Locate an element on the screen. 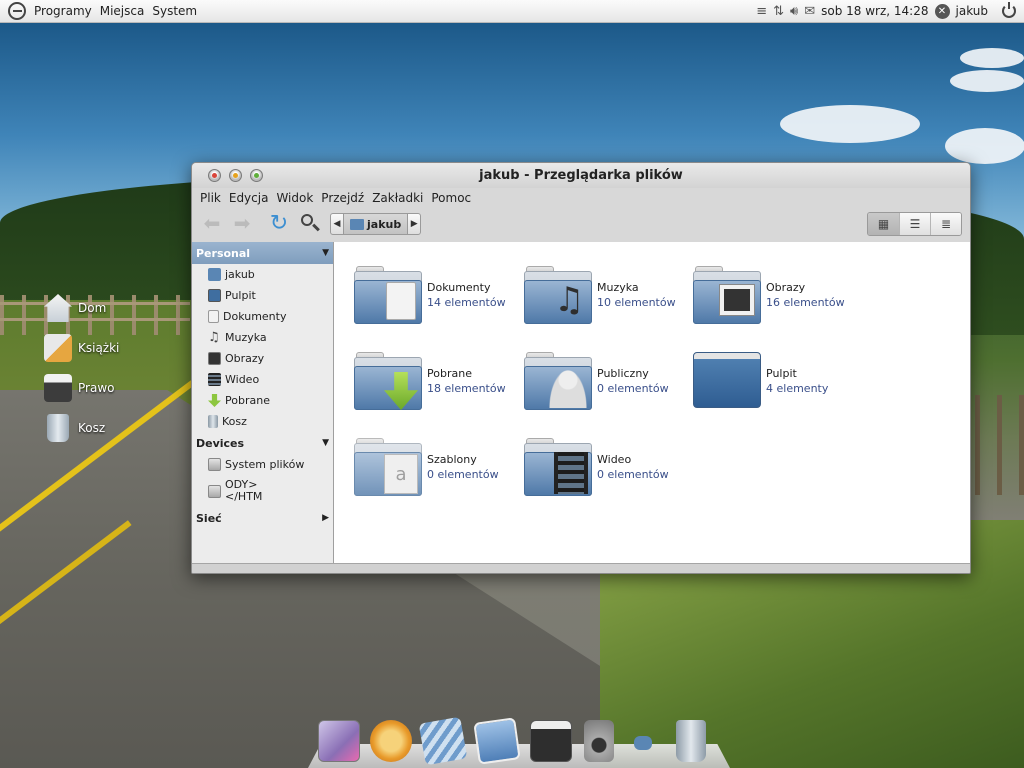 The height and width of the screenshot is (768, 1024). mail-envelope-icon: ✉ is located at coordinates (809, 11).